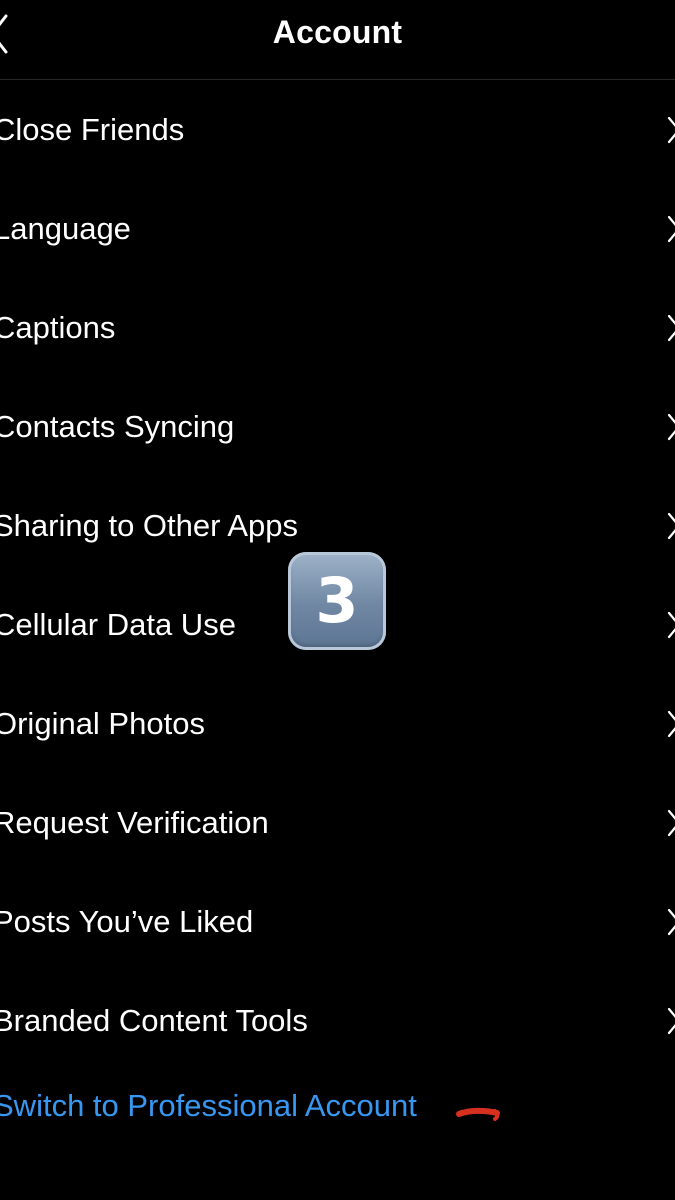 The height and width of the screenshot is (1200, 675). I want to click on switch-to-professional-account-link: Switch to Professional Account, so click(337, 1105).